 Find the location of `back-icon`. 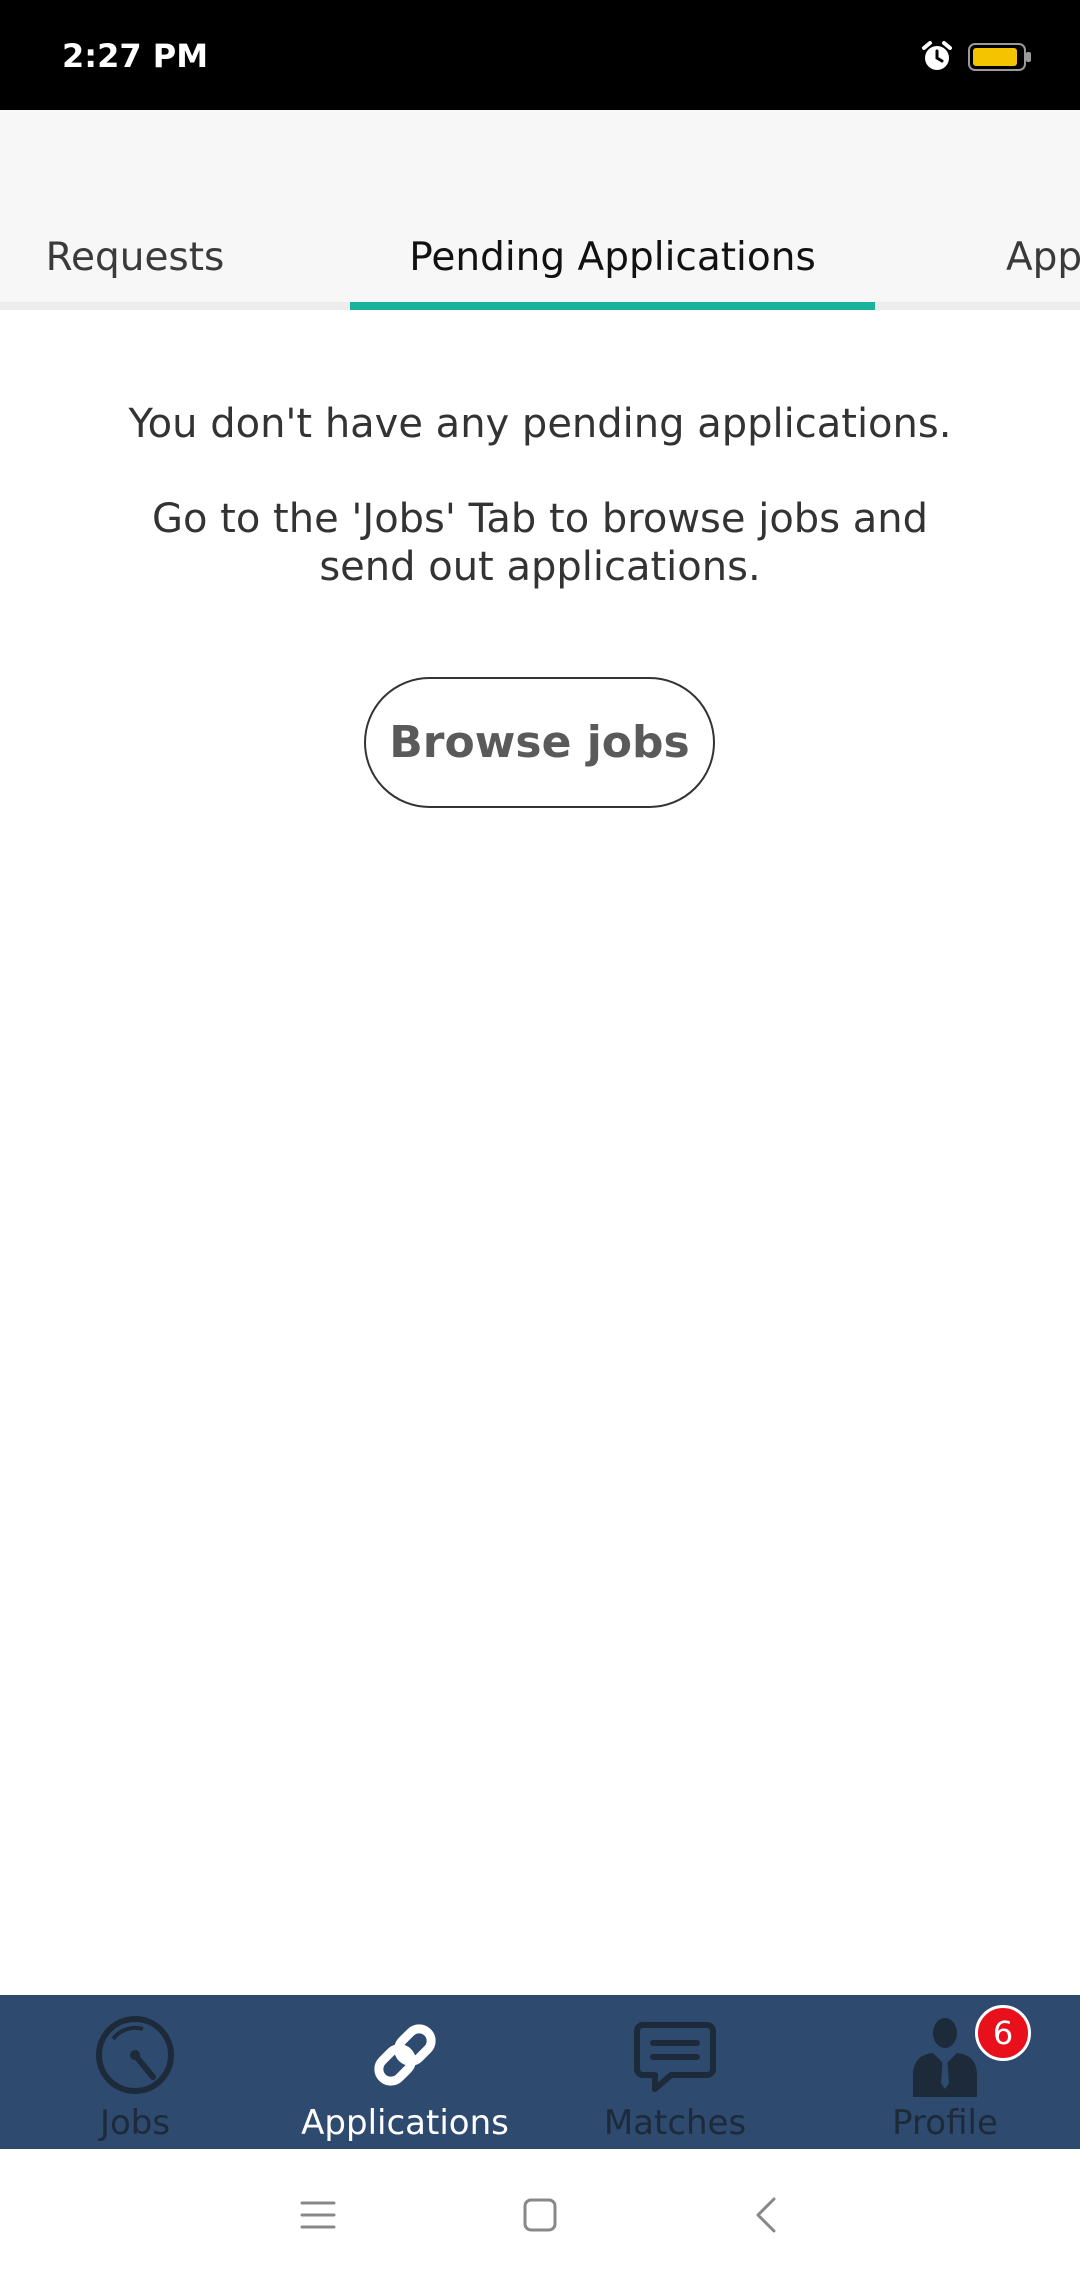

back-icon is located at coordinates (768, 2215).